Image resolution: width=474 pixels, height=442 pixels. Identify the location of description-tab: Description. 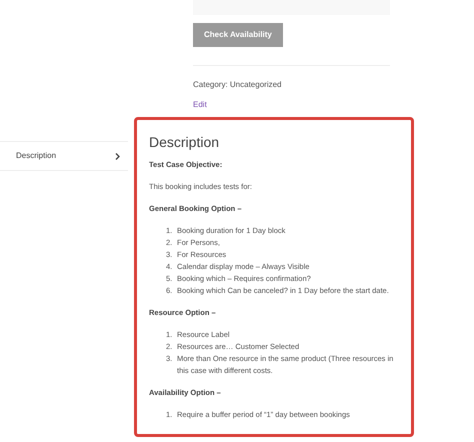
(64, 156).